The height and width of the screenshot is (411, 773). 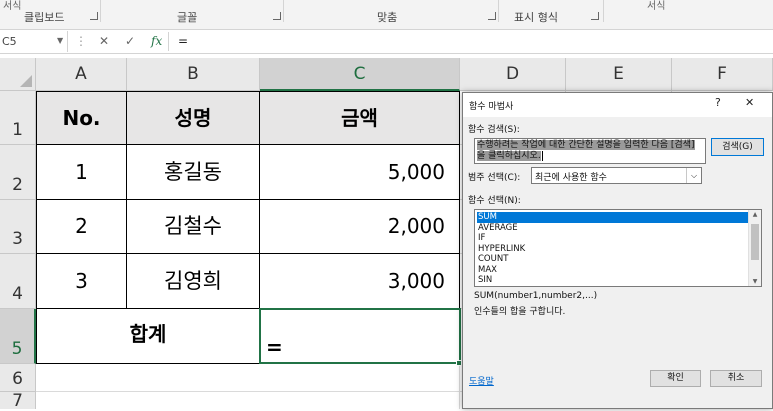 What do you see at coordinates (18, 336) in the screenshot?
I see `row-header-5: 5` at bounding box center [18, 336].